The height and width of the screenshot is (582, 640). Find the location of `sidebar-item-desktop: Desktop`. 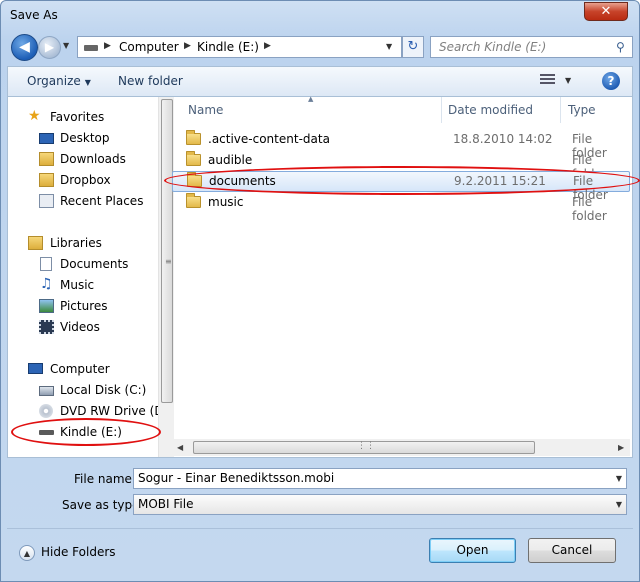

sidebar-item-desktop: Desktop is located at coordinates (83, 138).